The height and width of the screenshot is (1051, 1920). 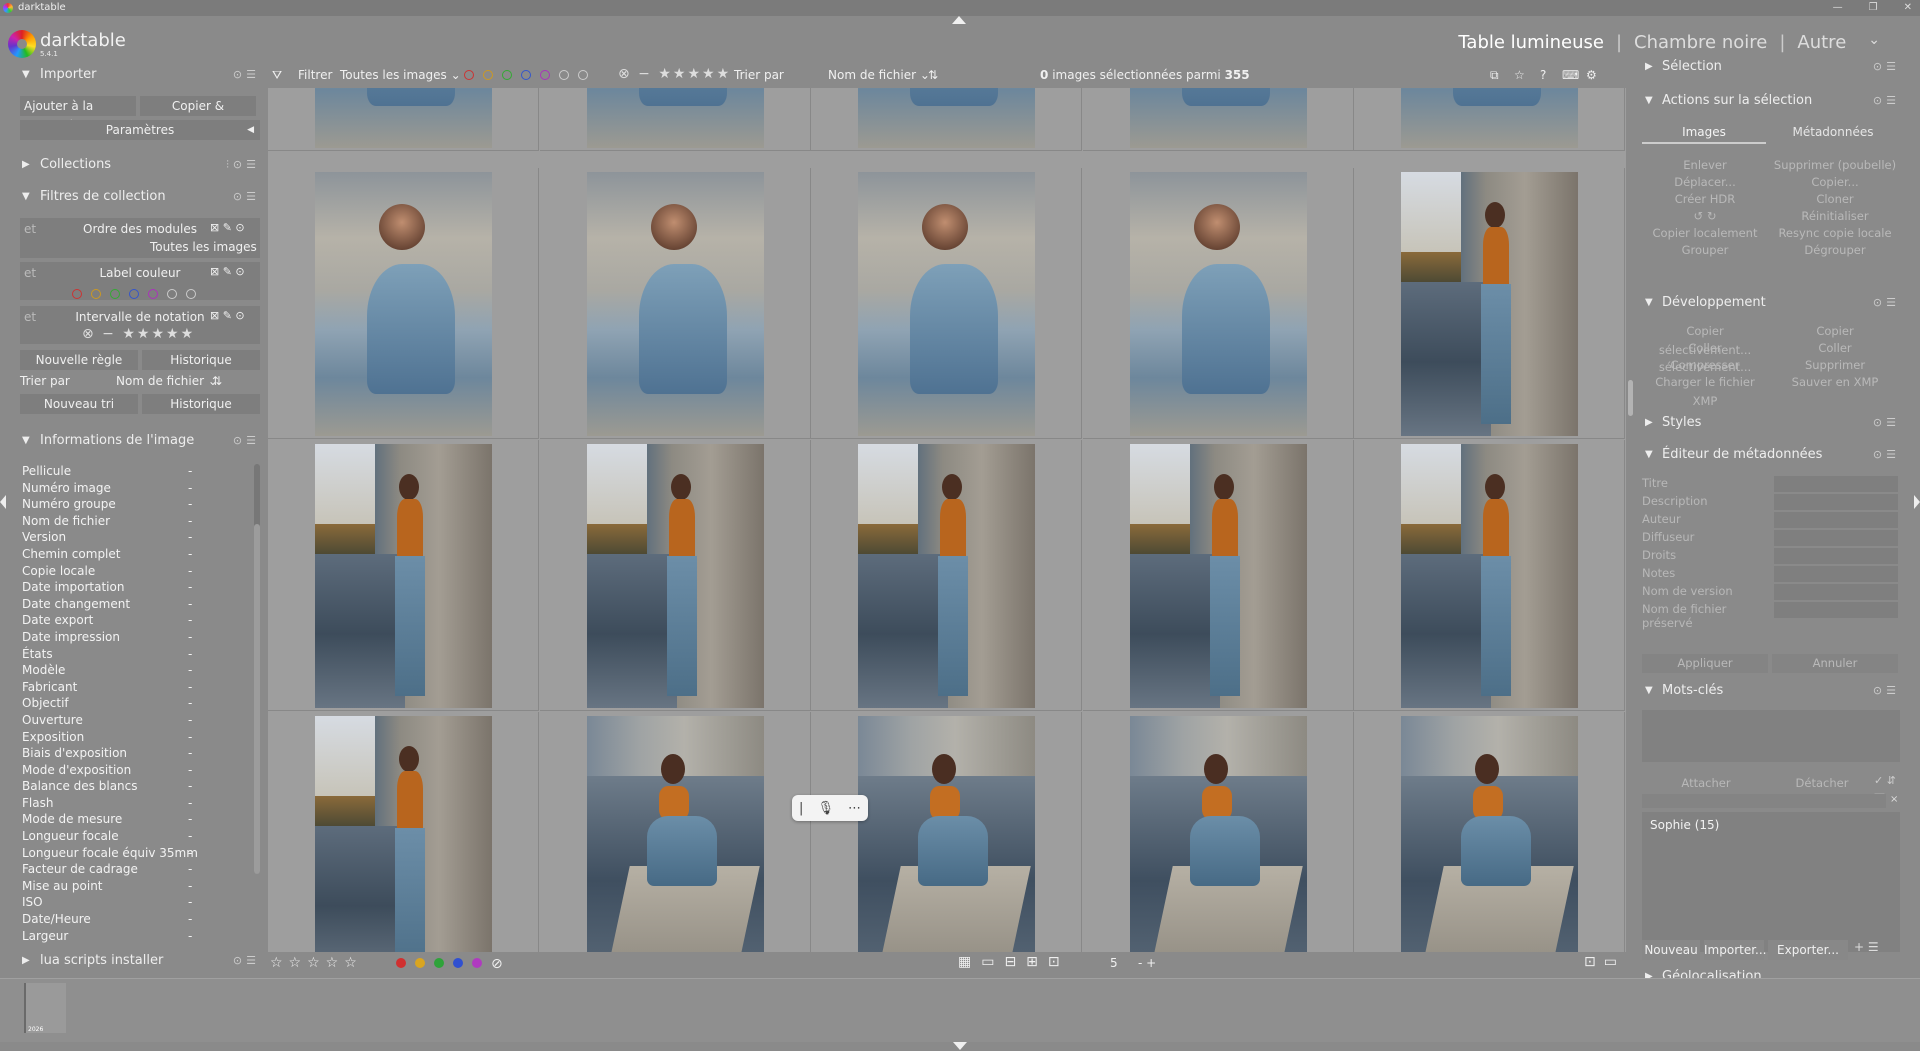 I want to click on zoom-stepper: - +, so click(x=1147, y=963).